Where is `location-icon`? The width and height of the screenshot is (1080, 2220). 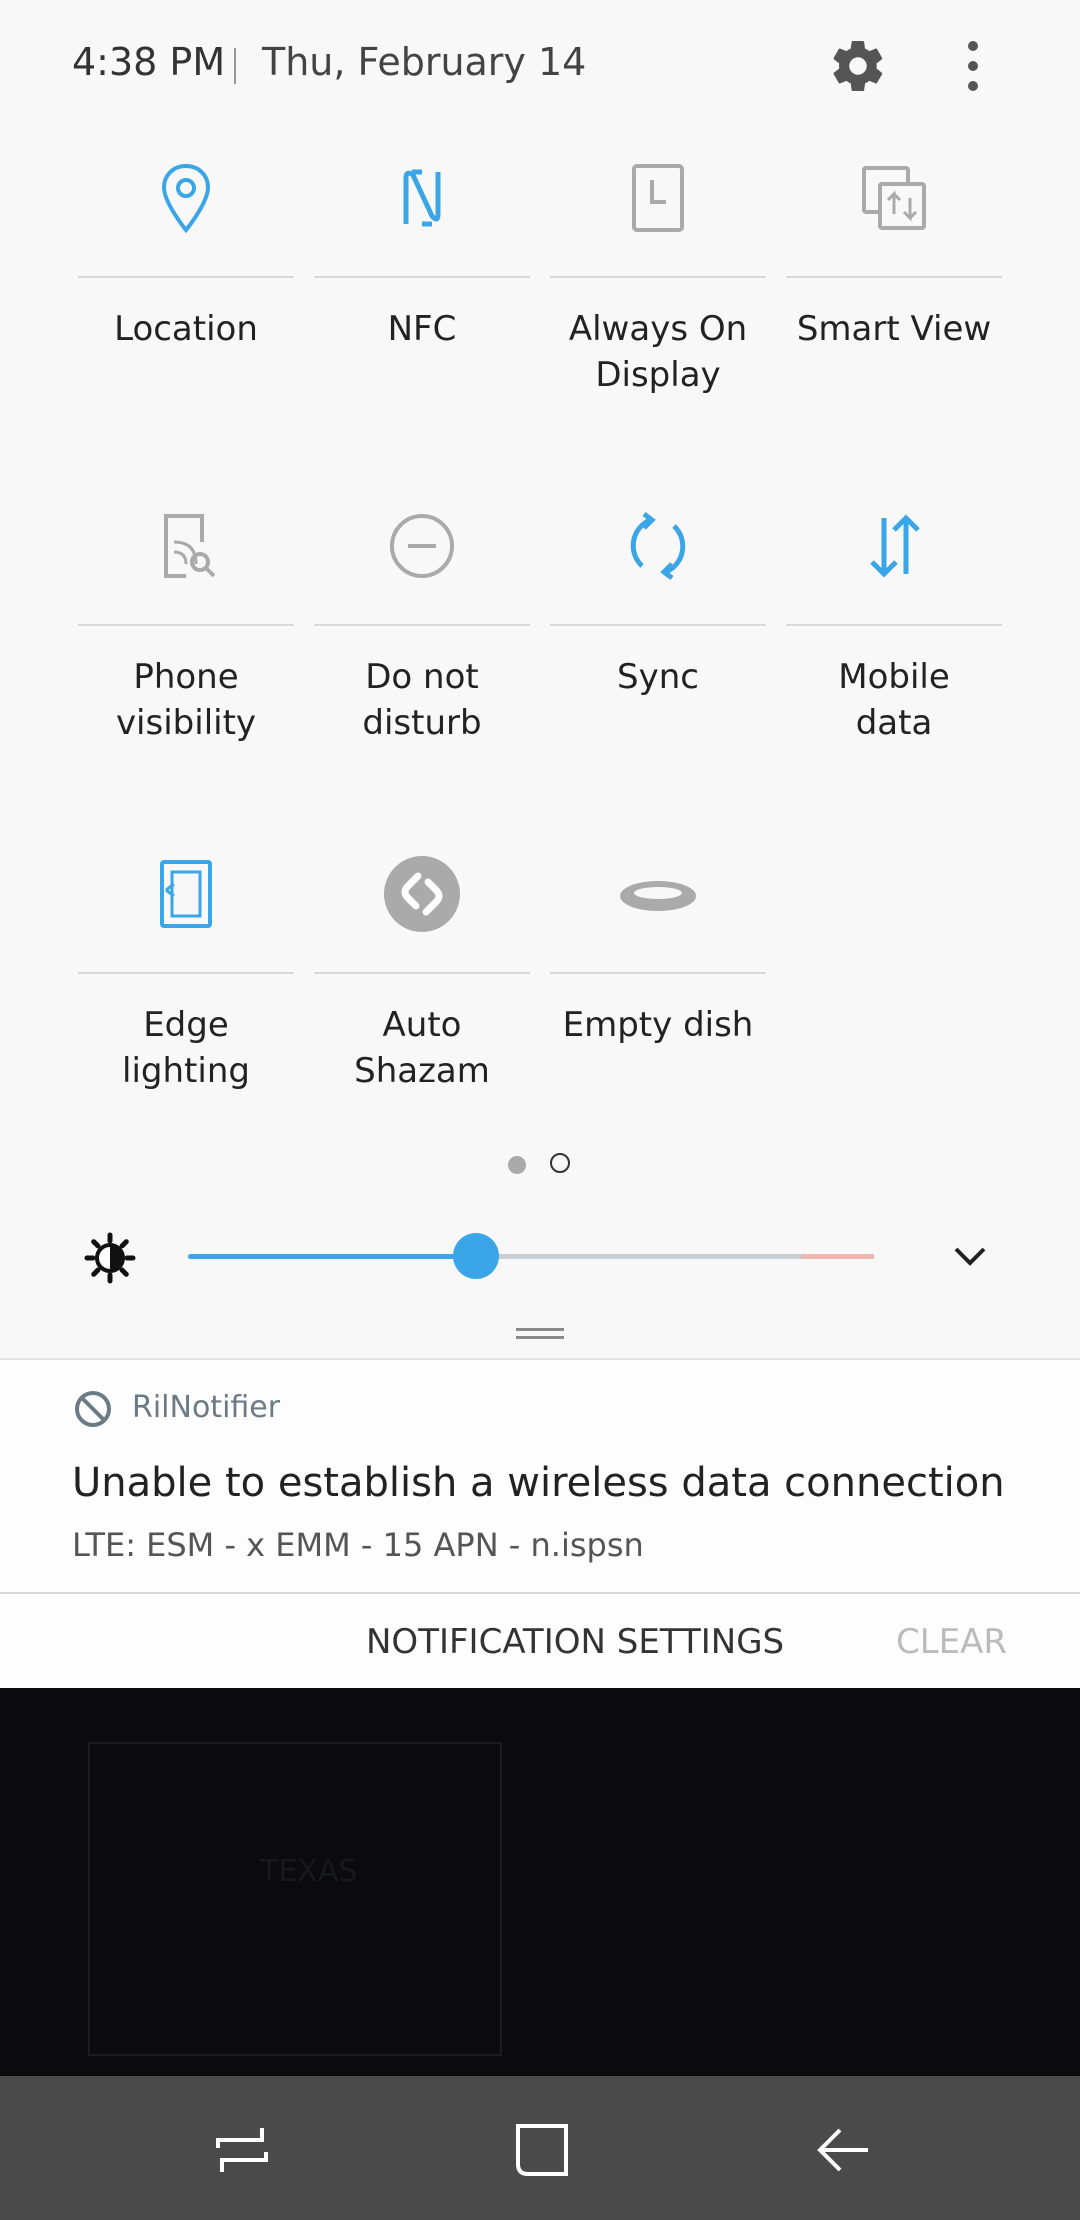
location-icon is located at coordinates (186, 198).